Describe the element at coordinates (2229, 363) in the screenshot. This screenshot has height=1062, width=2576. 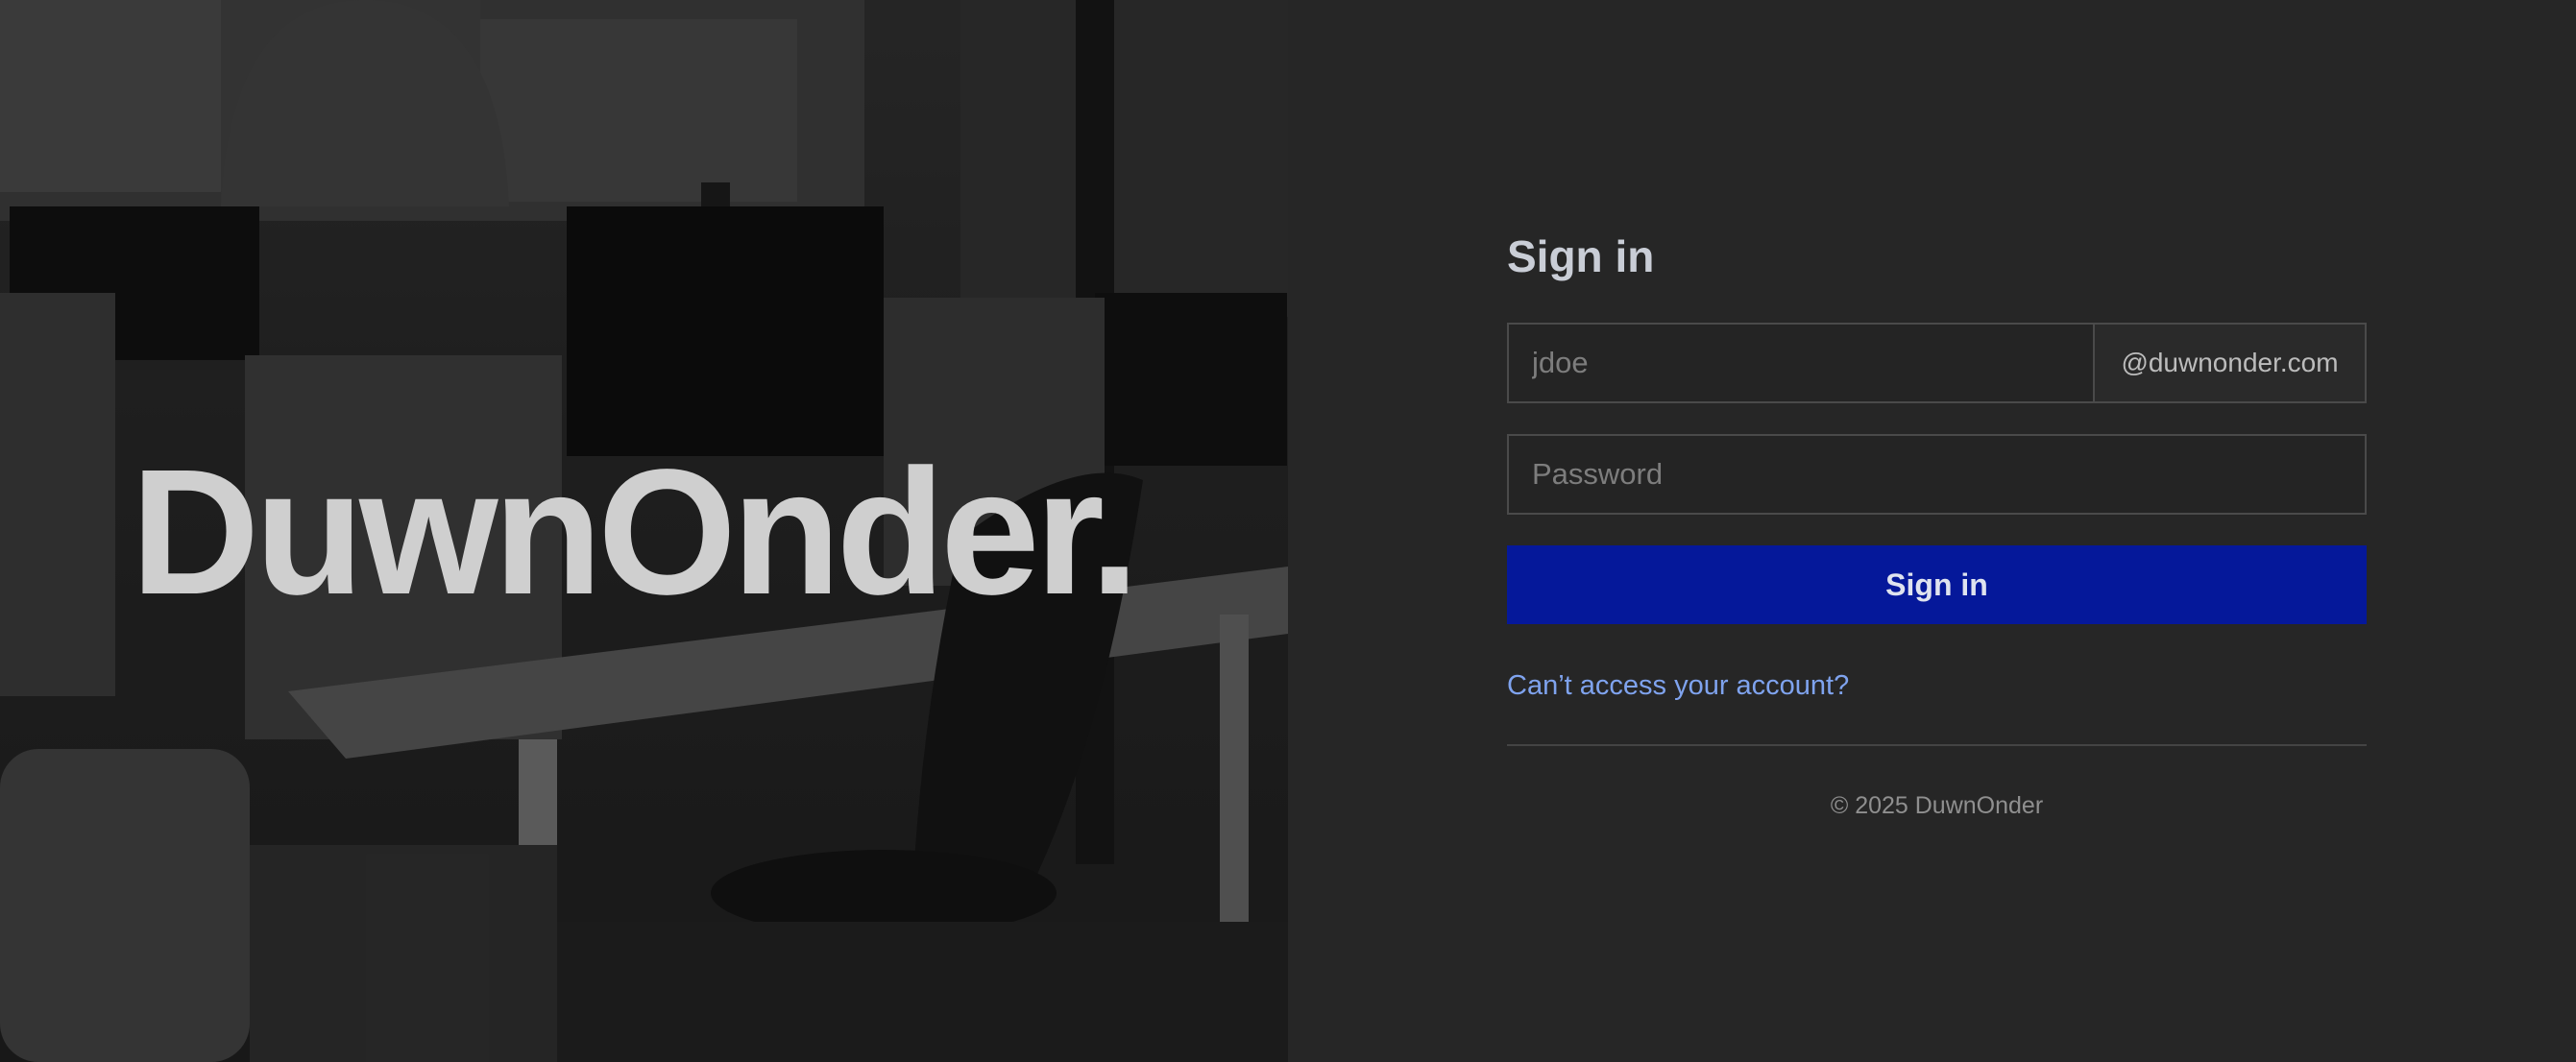
I see `email-domain-suffix: @duwnonder.com` at that location.